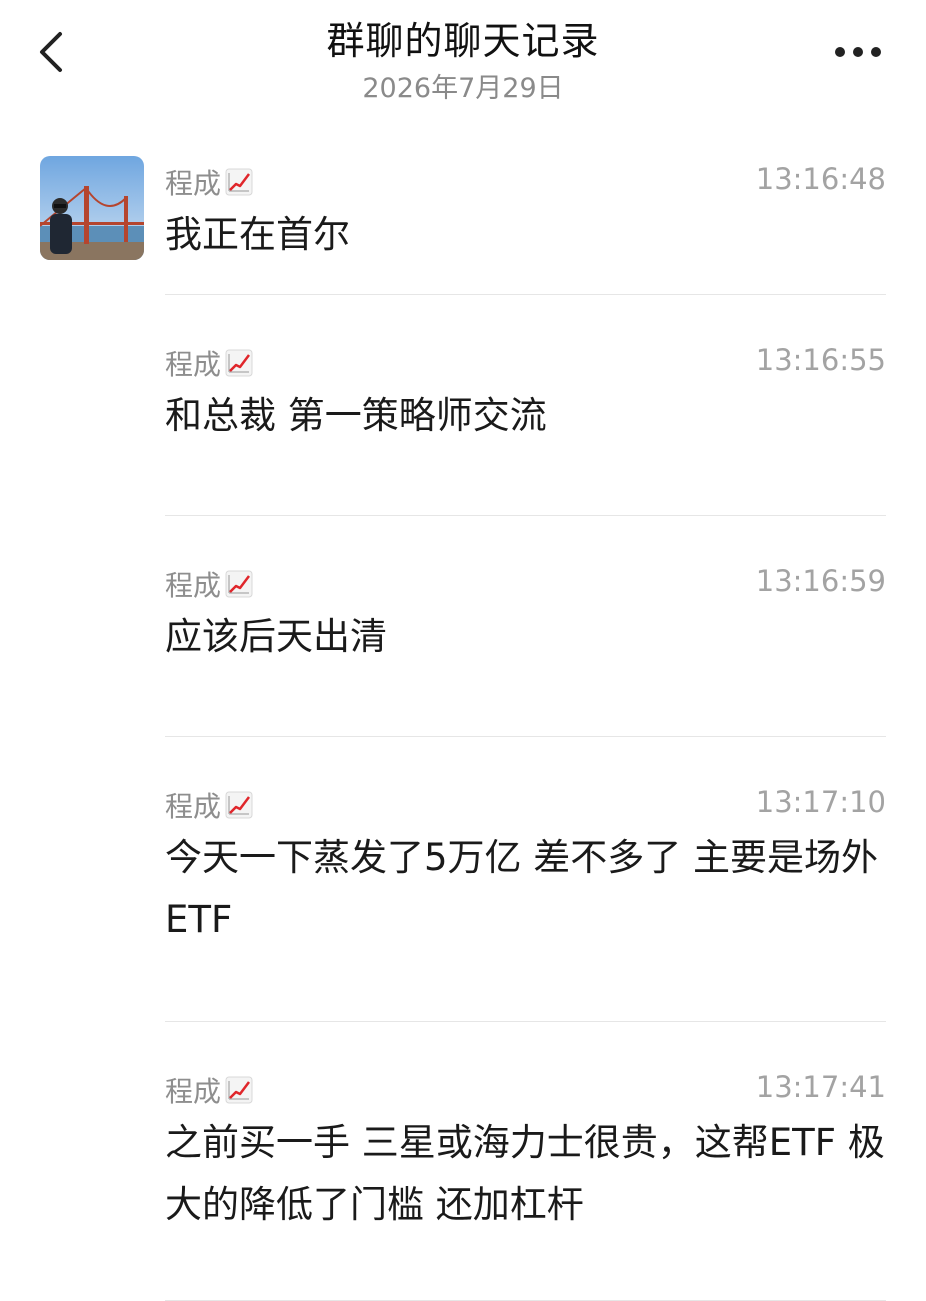  What do you see at coordinates (820, 360) in the screenshot?
I see `message-time: 13:16:55` at bounding box center [820, 360].